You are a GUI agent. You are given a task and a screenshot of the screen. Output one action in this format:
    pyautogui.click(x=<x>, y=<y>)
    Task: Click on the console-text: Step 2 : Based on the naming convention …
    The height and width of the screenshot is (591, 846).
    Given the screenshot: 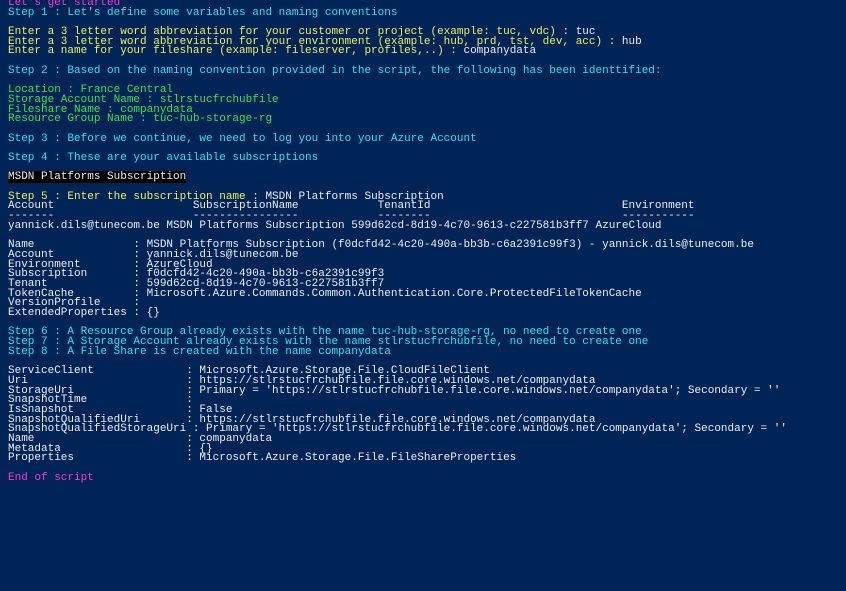 What is the action you would take?
    pyautogui.click(x=335, y=70)
    